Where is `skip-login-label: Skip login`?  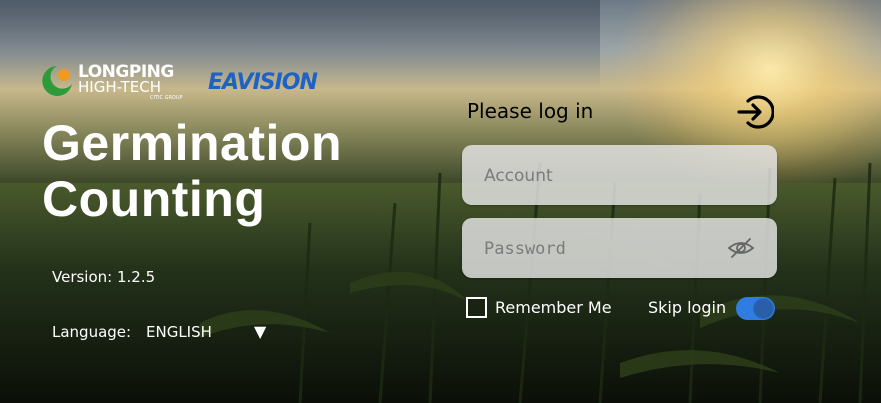 skip-login-label: Skip login is located at coordinates (687, 307).